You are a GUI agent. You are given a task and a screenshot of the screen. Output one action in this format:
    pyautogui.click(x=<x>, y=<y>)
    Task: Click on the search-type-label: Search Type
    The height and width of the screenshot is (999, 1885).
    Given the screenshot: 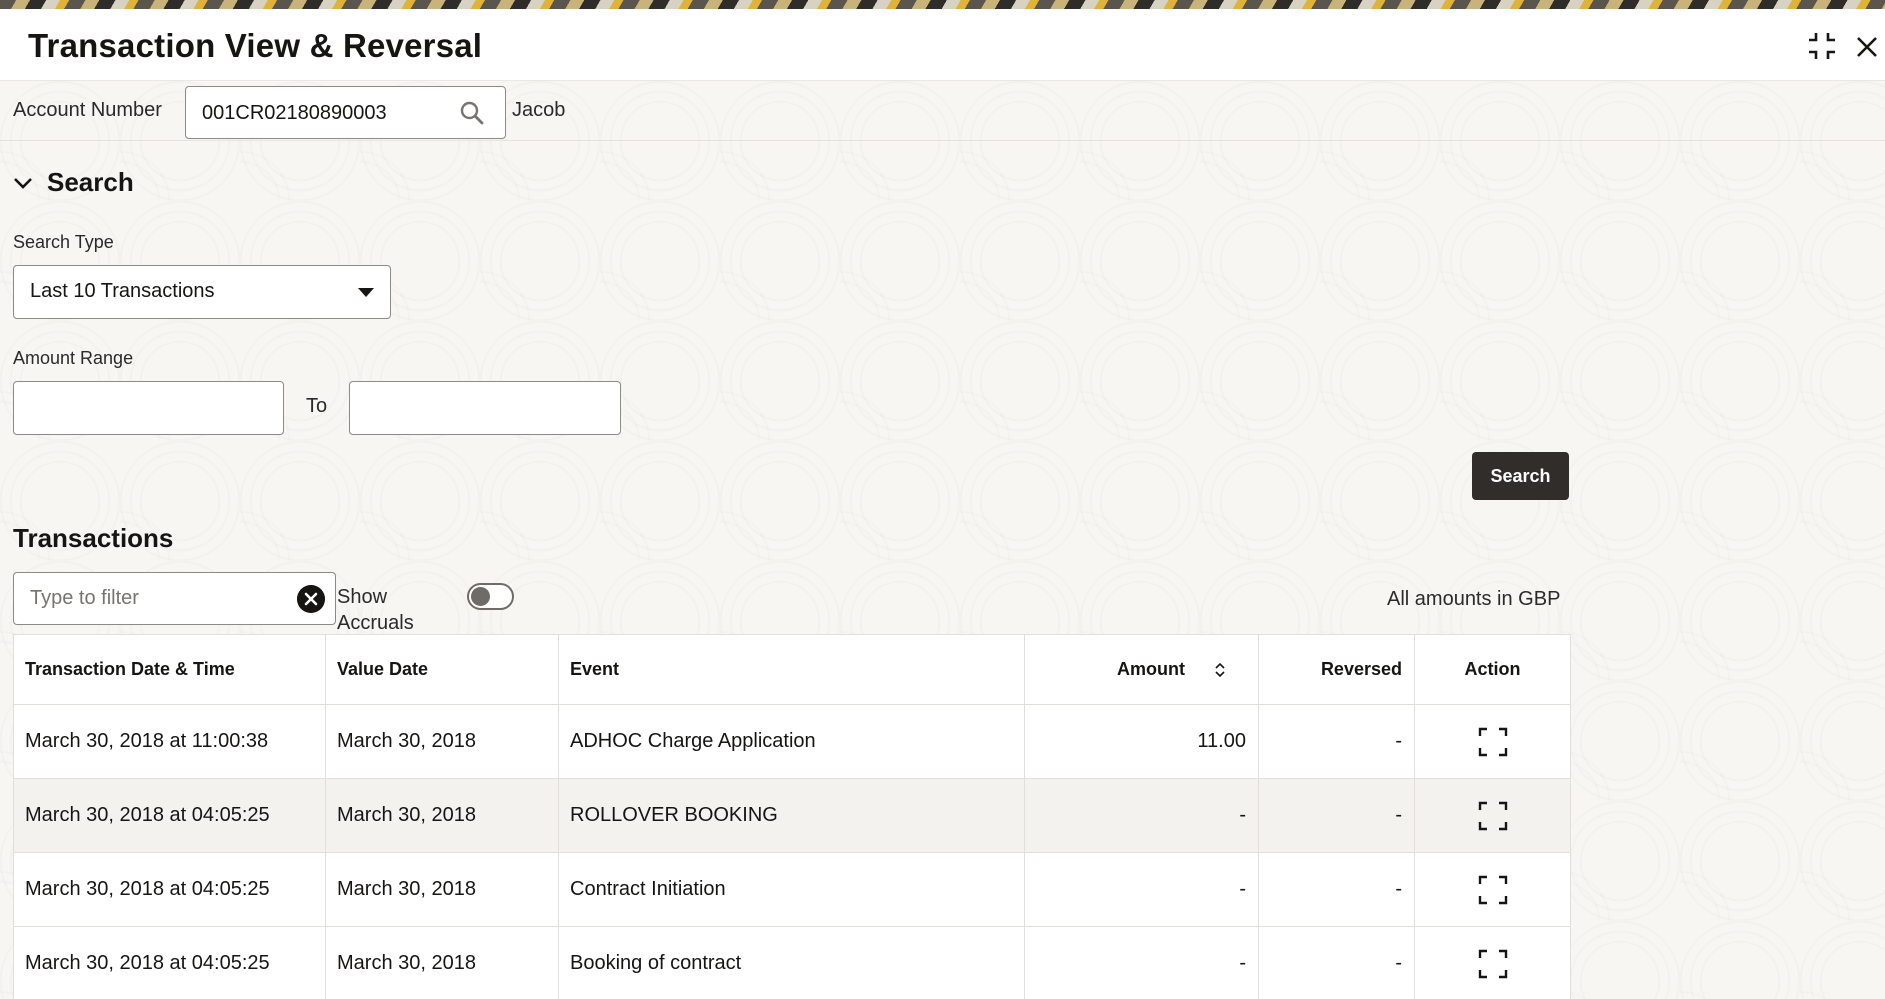 What is the action you would take?
    pyautogui.click(x=63, y=242)
    